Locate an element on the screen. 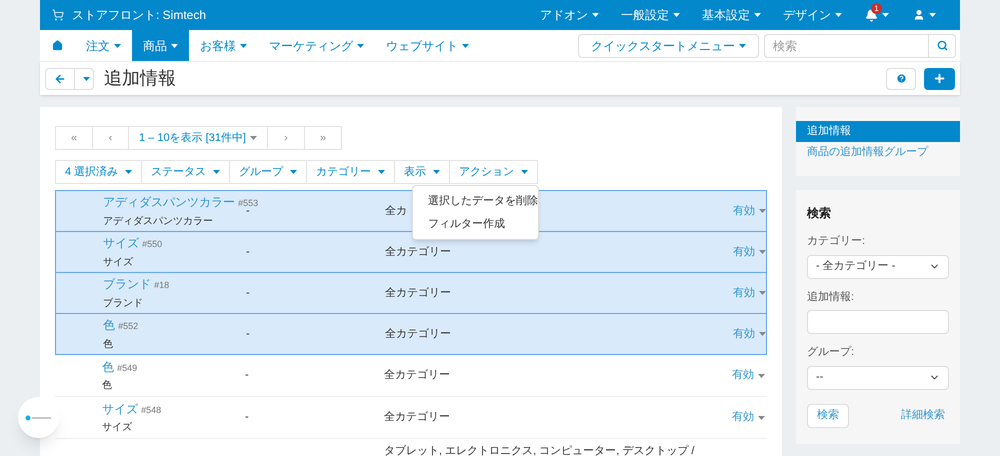 This screenshot has width=1000, height=456. search-button: 検索 is located at coordinates (828, 416).